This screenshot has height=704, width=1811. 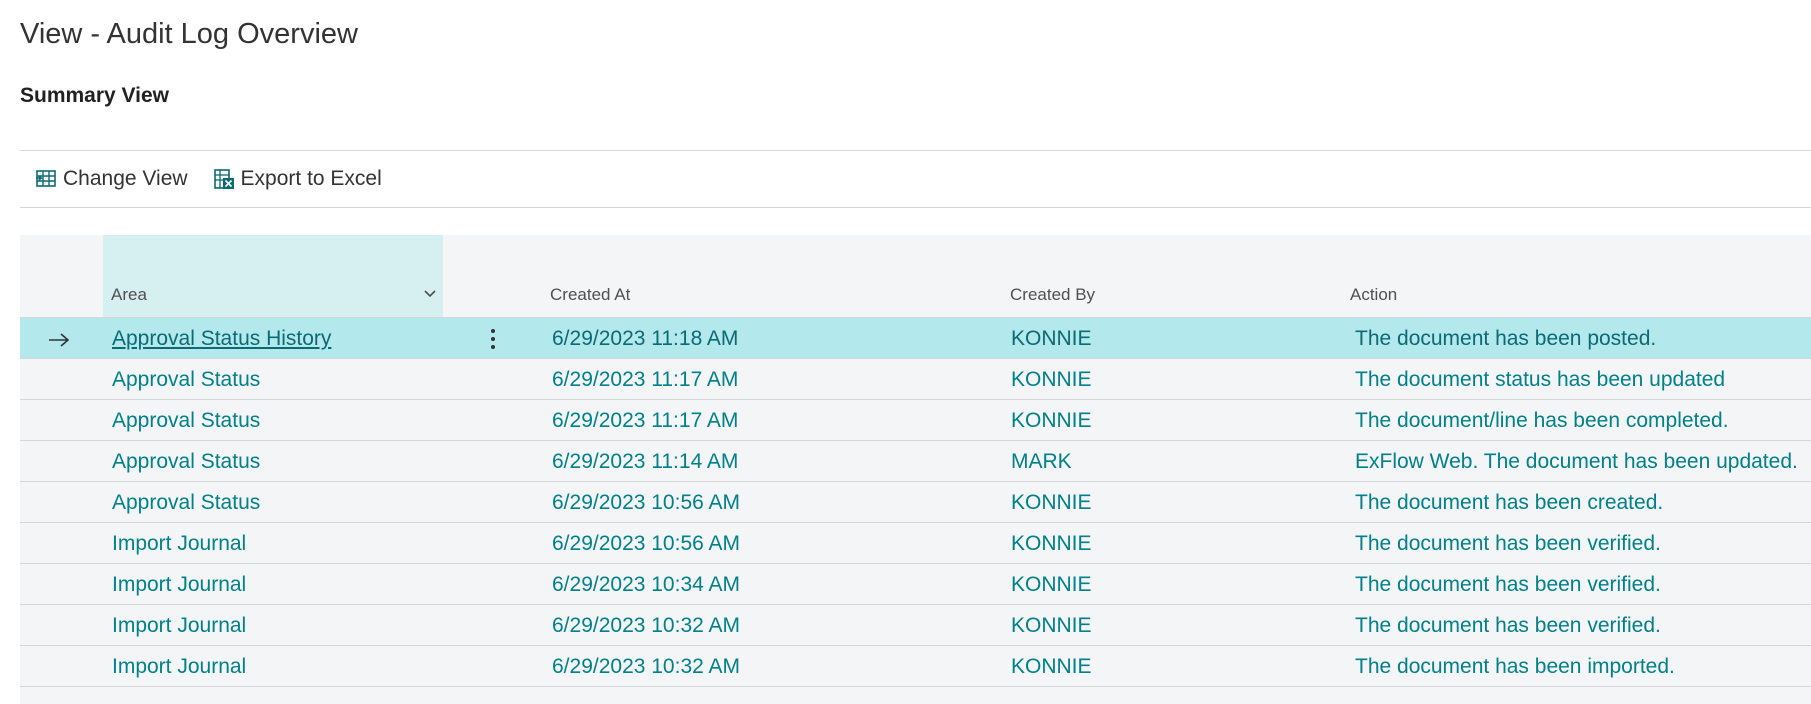 What do you see at coordinates (59, 338) in the screenshot?
I see `arrow-right-icon` at bounding box center [59, 338].